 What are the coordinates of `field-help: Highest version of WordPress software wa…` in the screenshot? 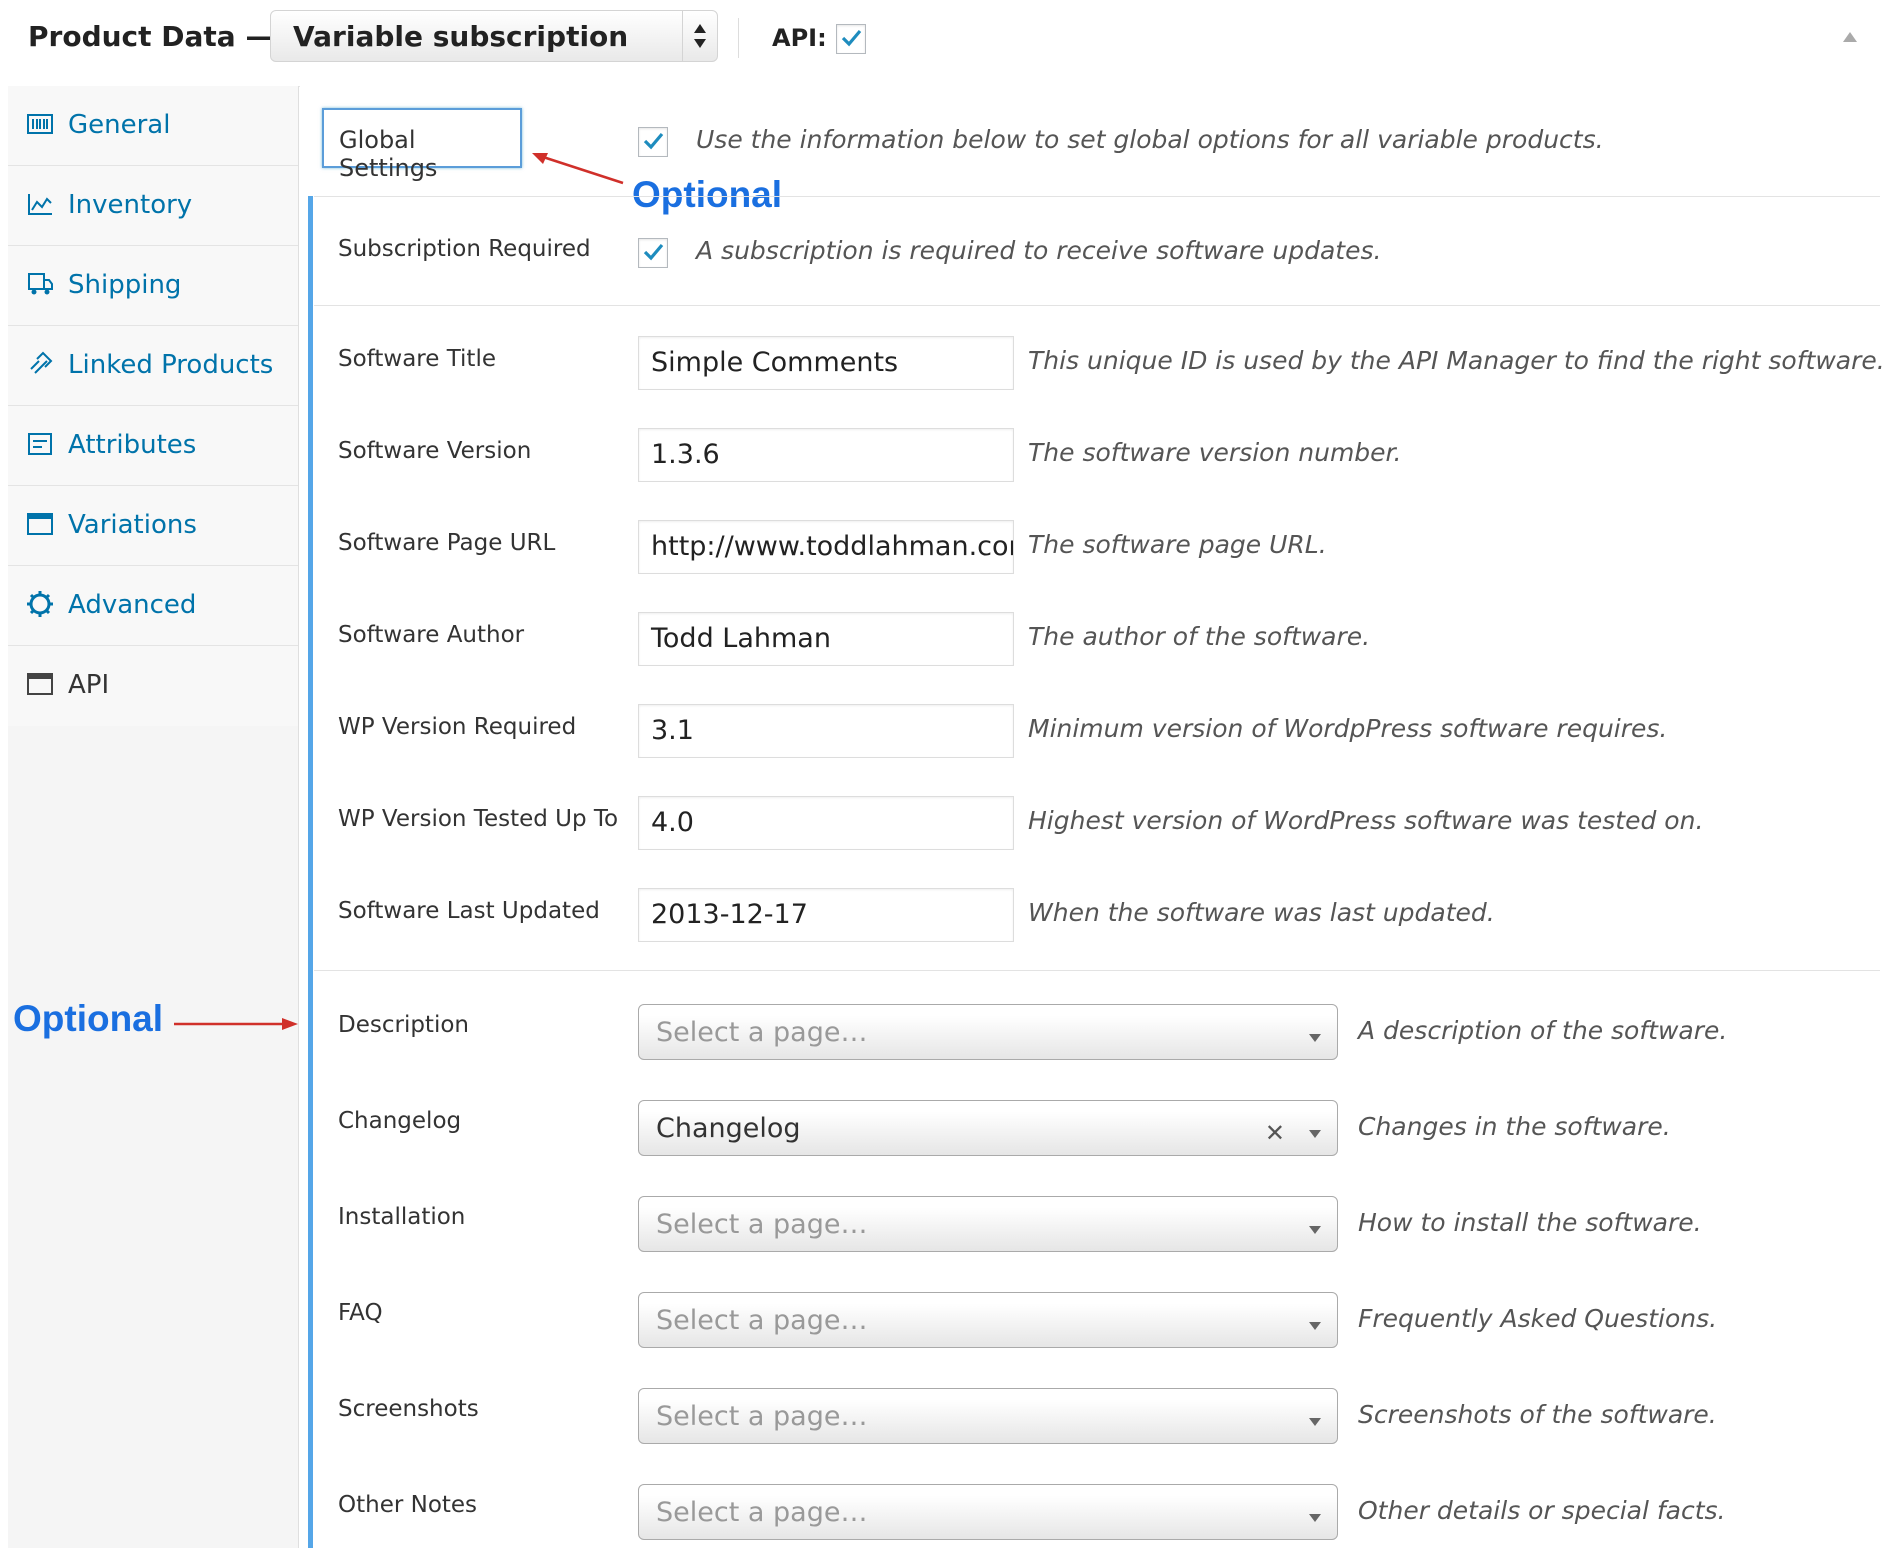 It's located at (1366, 820).